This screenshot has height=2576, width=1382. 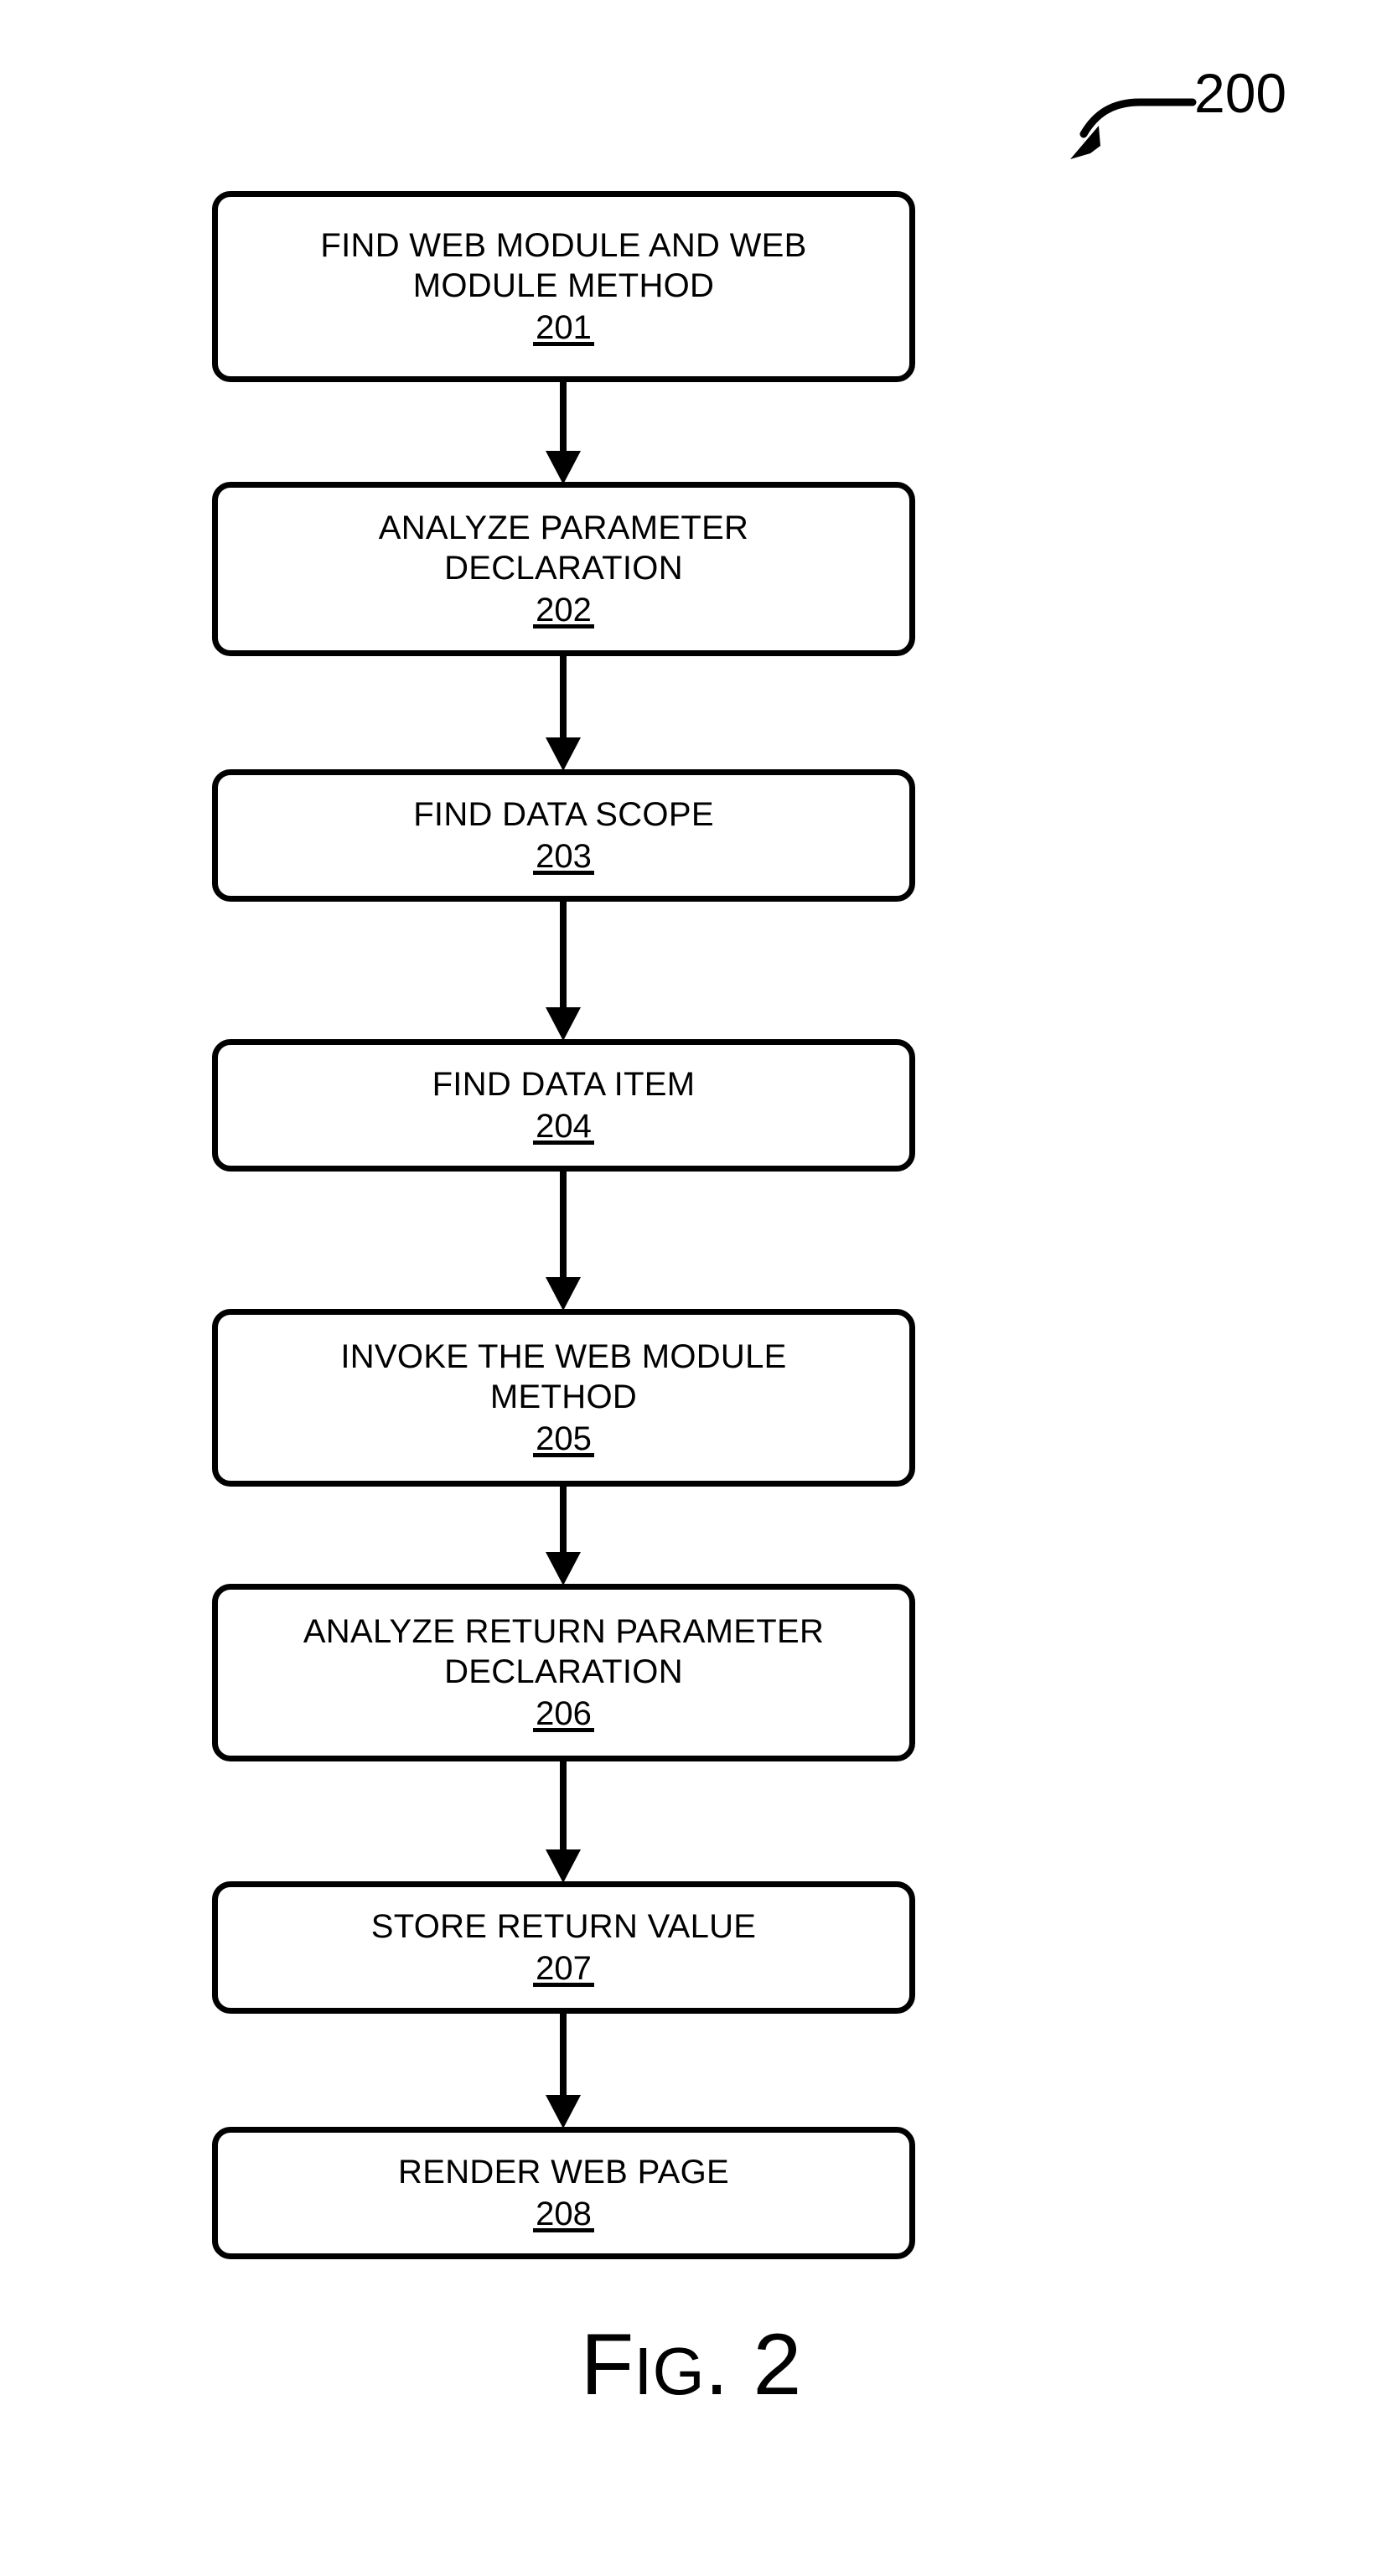 What do you see at coordinates (563, 2193) in the screenshot?
I see `flow-node-208: RENDER WEB PAGE 208` at bounding box center [563, 2193].